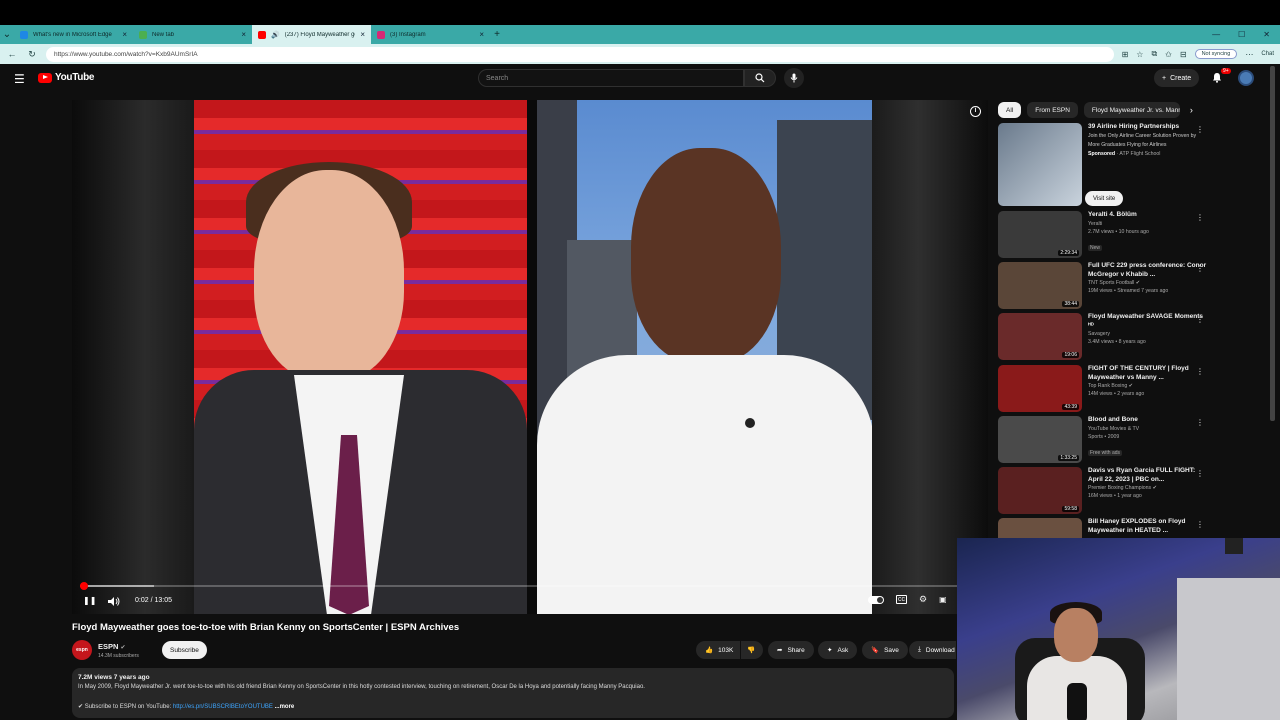 The width and height of the screenshot is (1280, 720). What do you see at coordinates (1154, 54) in the screenshot?
I see `extensions-icon: ⧉` at bounding box center [1154, 54].